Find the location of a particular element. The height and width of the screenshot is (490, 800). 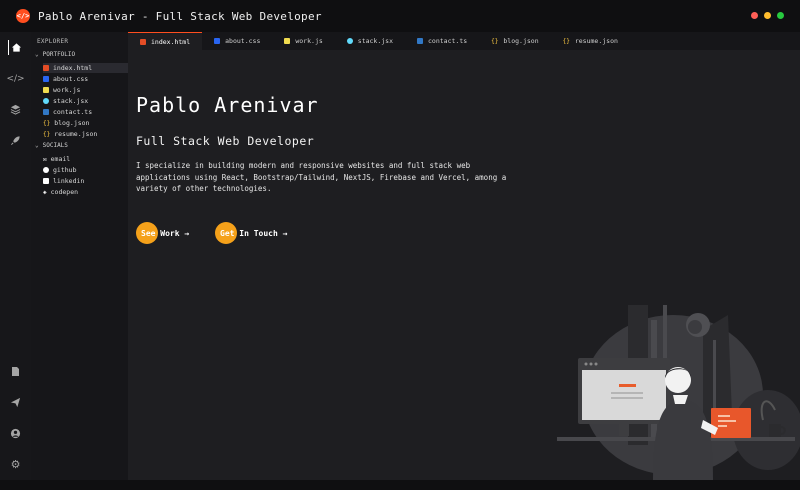

portfolio-section-label: PORTFOLIO is located at coordinates (59, 54).